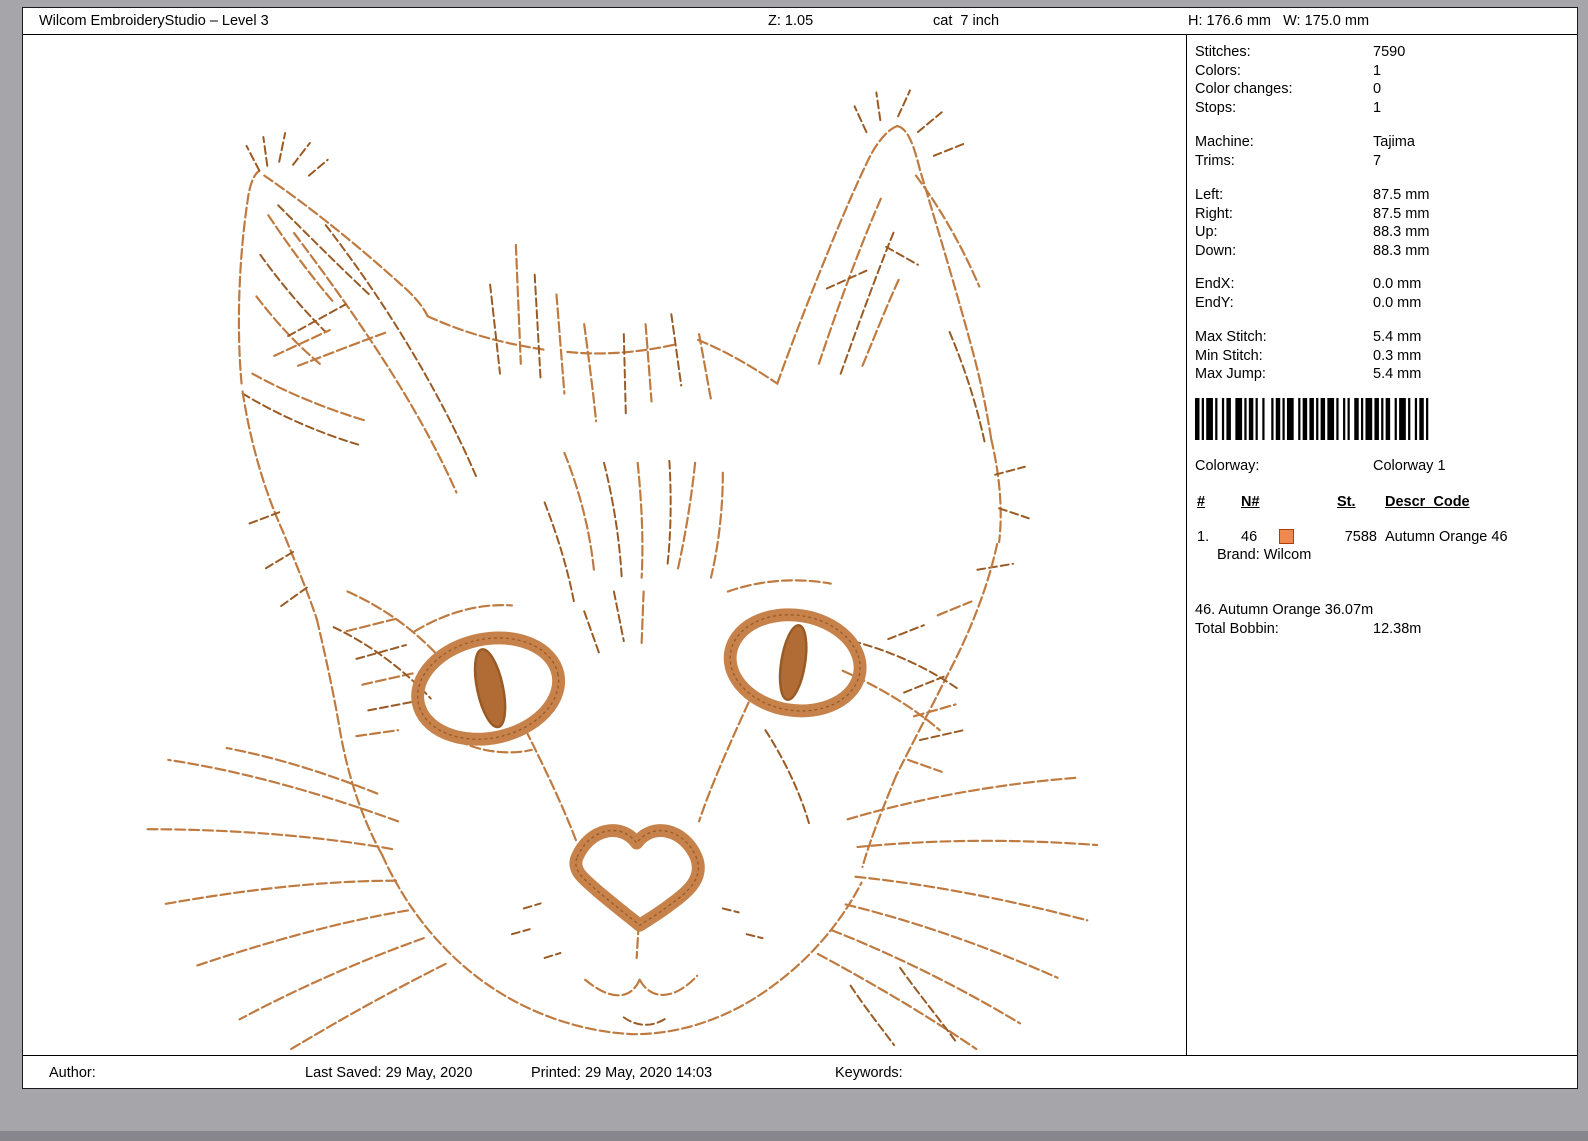 This screenshot has height=1141, width=1588. I want to click on stat-row: Right: 87.5 mm, so click(1381, 214).